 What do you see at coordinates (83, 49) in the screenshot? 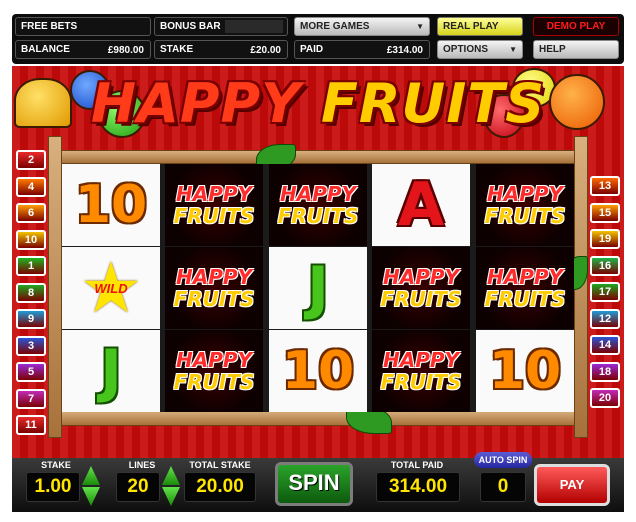
I see `balance-panel: BALANCE £980.00` at bounding box center [83, 49].